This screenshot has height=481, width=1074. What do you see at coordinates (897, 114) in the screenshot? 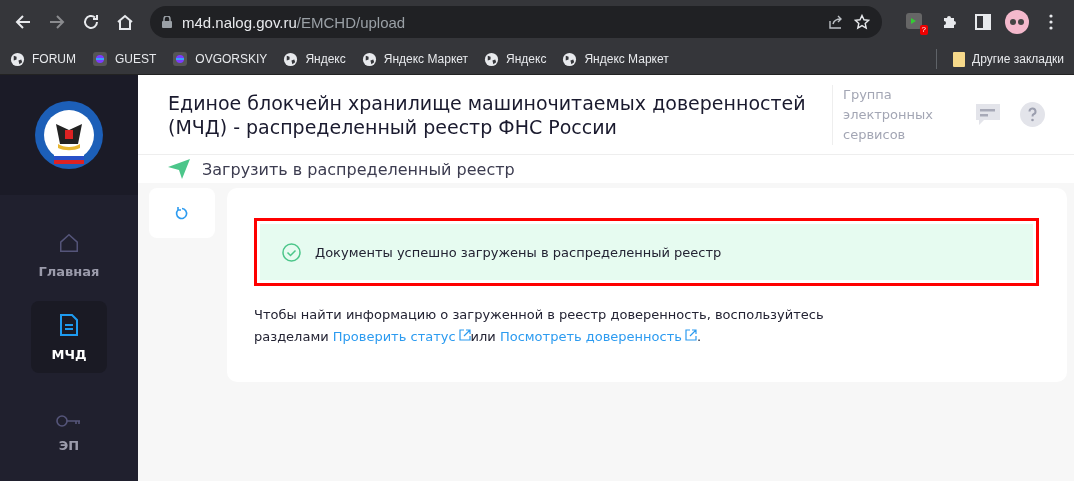
I see `service-group-label: Группа электронных сервисов` at bounding box center [897, 114].